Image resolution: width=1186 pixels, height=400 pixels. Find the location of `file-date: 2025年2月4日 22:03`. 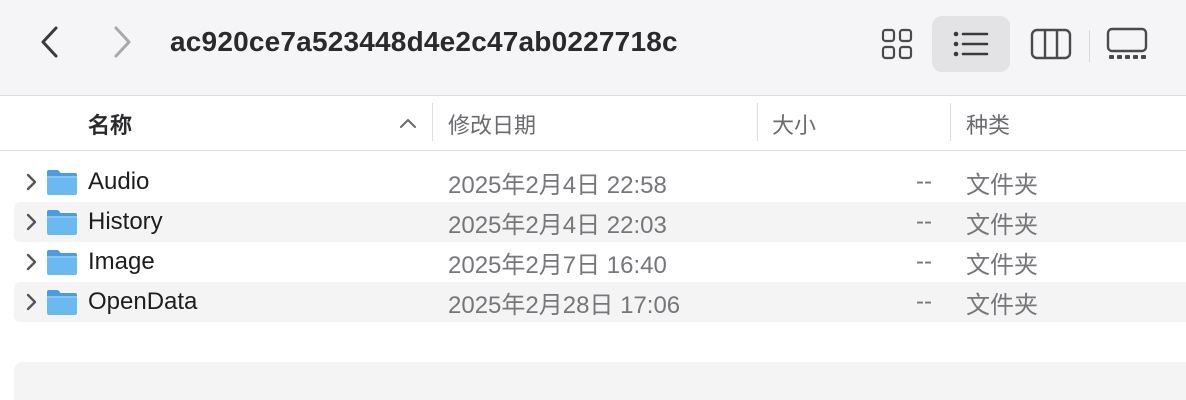

file-date: 2025年2月4日 22:03 is located at coordinates (557, 225).